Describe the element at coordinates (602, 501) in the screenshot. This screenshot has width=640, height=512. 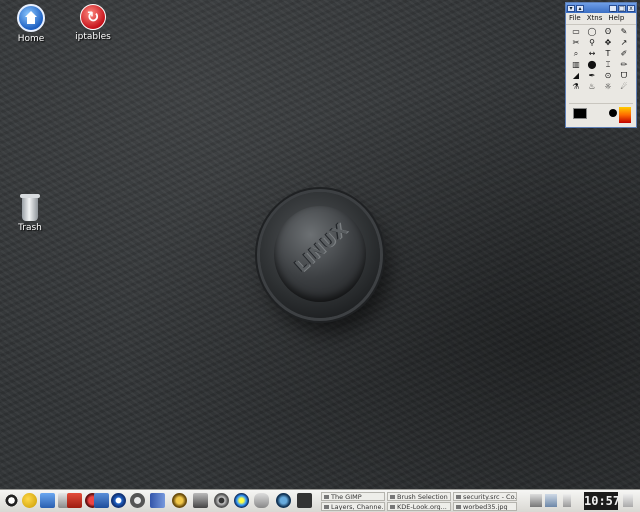
I see `clock: 10:57` at that location.